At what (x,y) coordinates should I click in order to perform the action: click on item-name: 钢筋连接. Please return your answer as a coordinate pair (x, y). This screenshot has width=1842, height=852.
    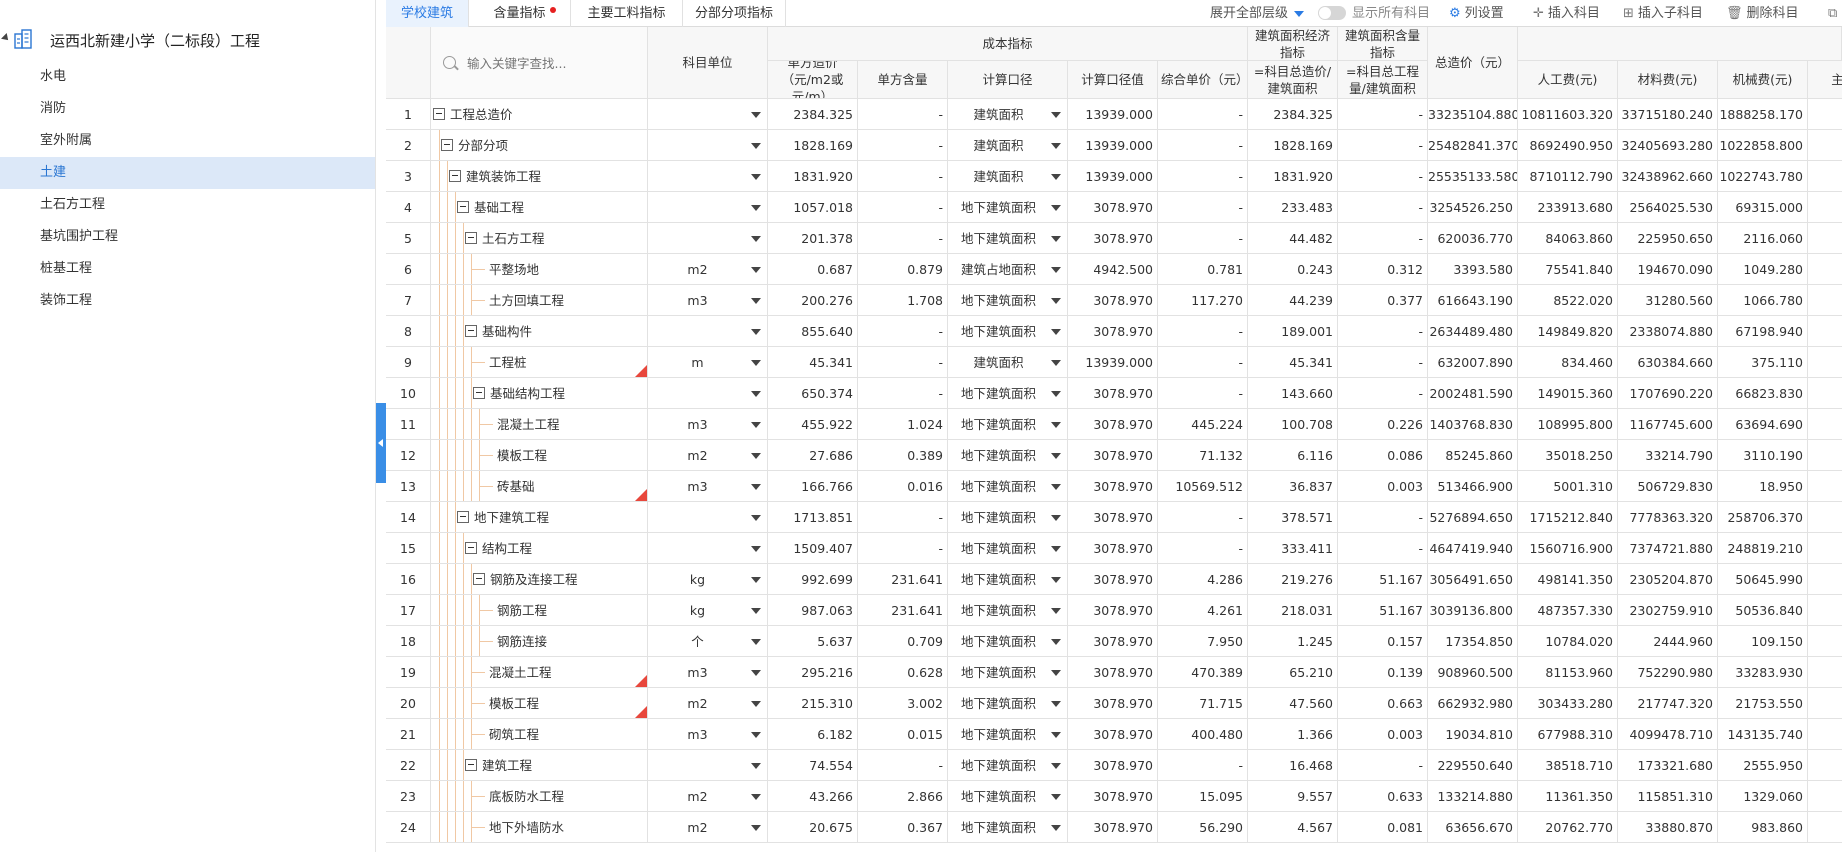
    Looking at the image, I should click on (522, 641).